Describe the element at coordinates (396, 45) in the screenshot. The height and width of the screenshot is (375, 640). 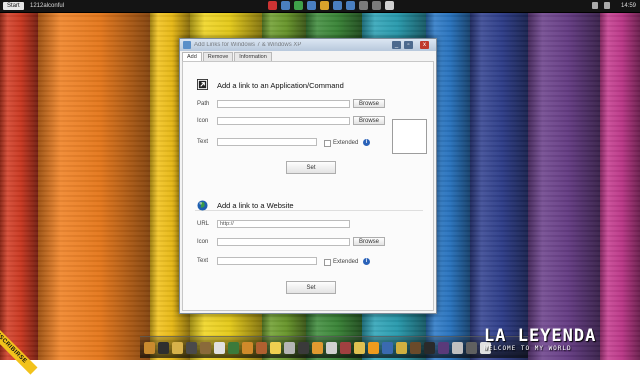
I see `minimize-button: _` at that location.